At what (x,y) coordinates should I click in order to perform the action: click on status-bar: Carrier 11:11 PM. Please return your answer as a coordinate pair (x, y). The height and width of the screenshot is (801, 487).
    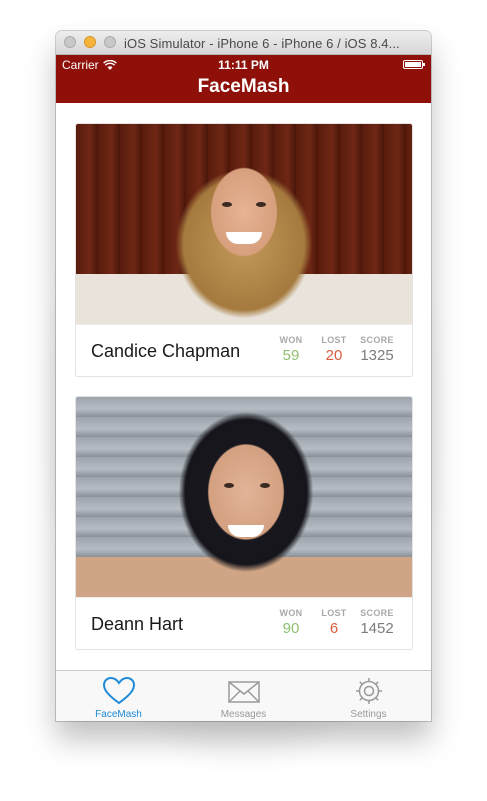
    Looking at the image, I should click on (243, 65).